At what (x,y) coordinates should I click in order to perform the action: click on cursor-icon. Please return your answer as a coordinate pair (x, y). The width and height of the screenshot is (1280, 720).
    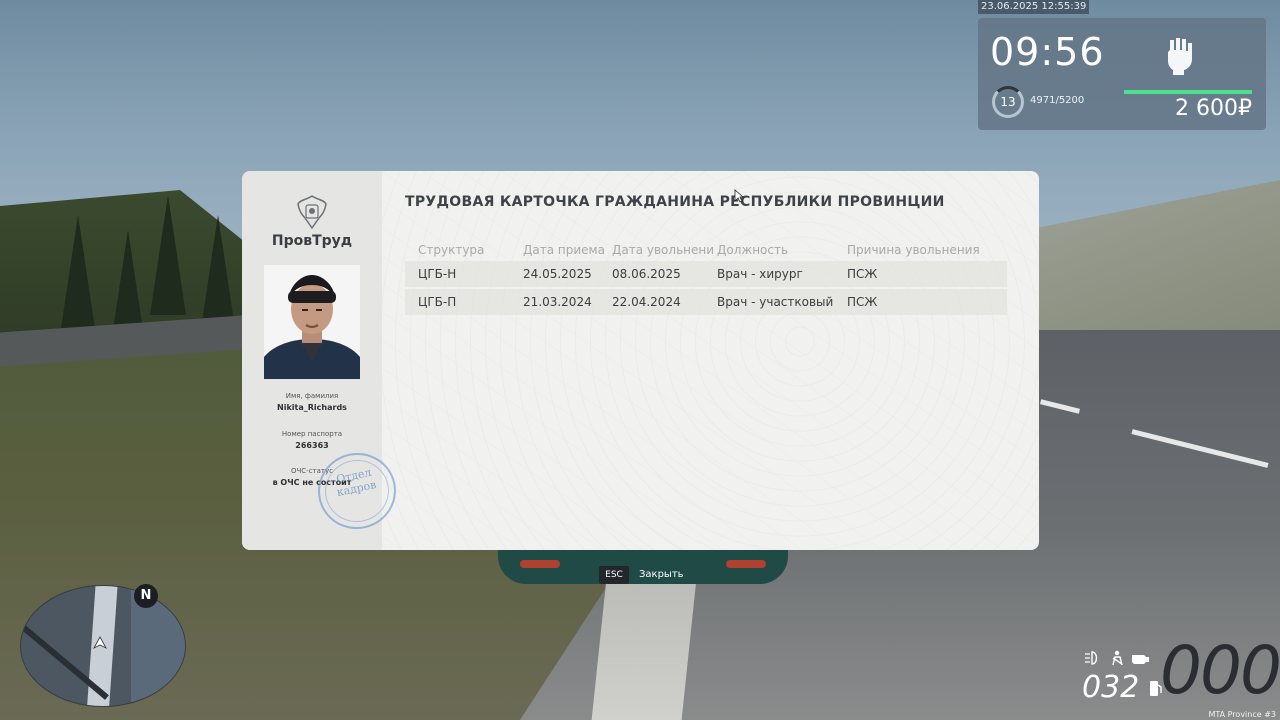
    Looking at the image, I should click on (739, 196).